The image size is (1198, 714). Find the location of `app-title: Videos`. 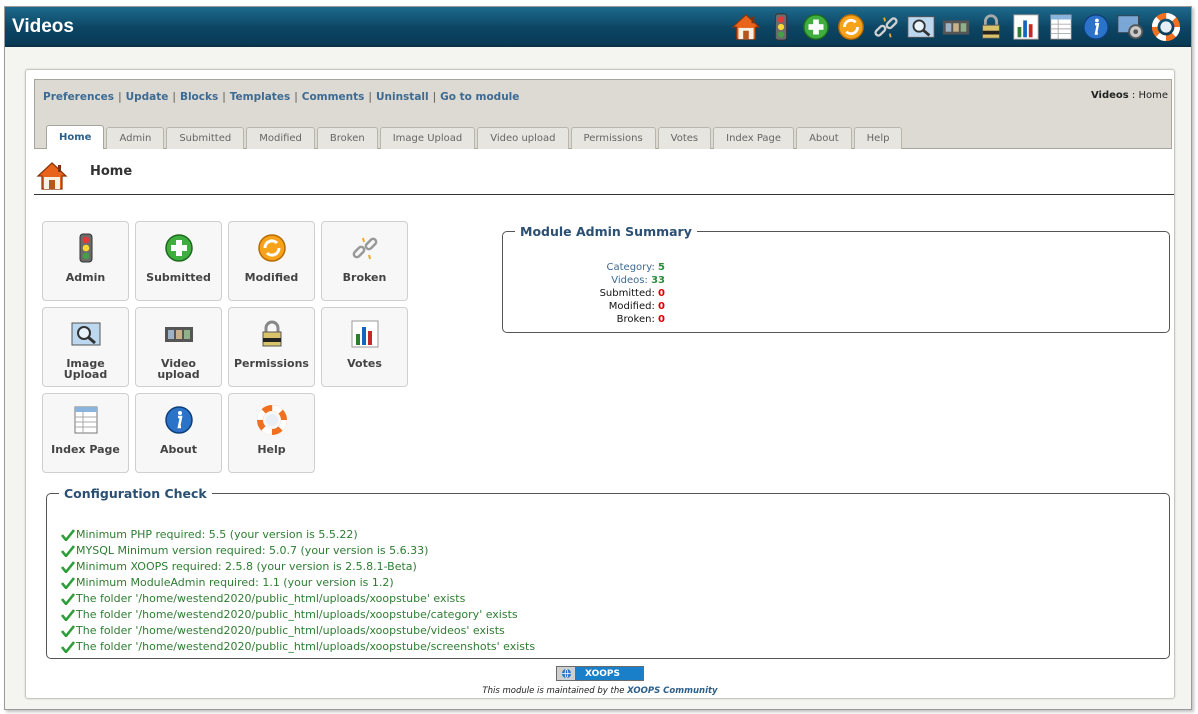

app-title: Videos is located at coordinates (43, 26).